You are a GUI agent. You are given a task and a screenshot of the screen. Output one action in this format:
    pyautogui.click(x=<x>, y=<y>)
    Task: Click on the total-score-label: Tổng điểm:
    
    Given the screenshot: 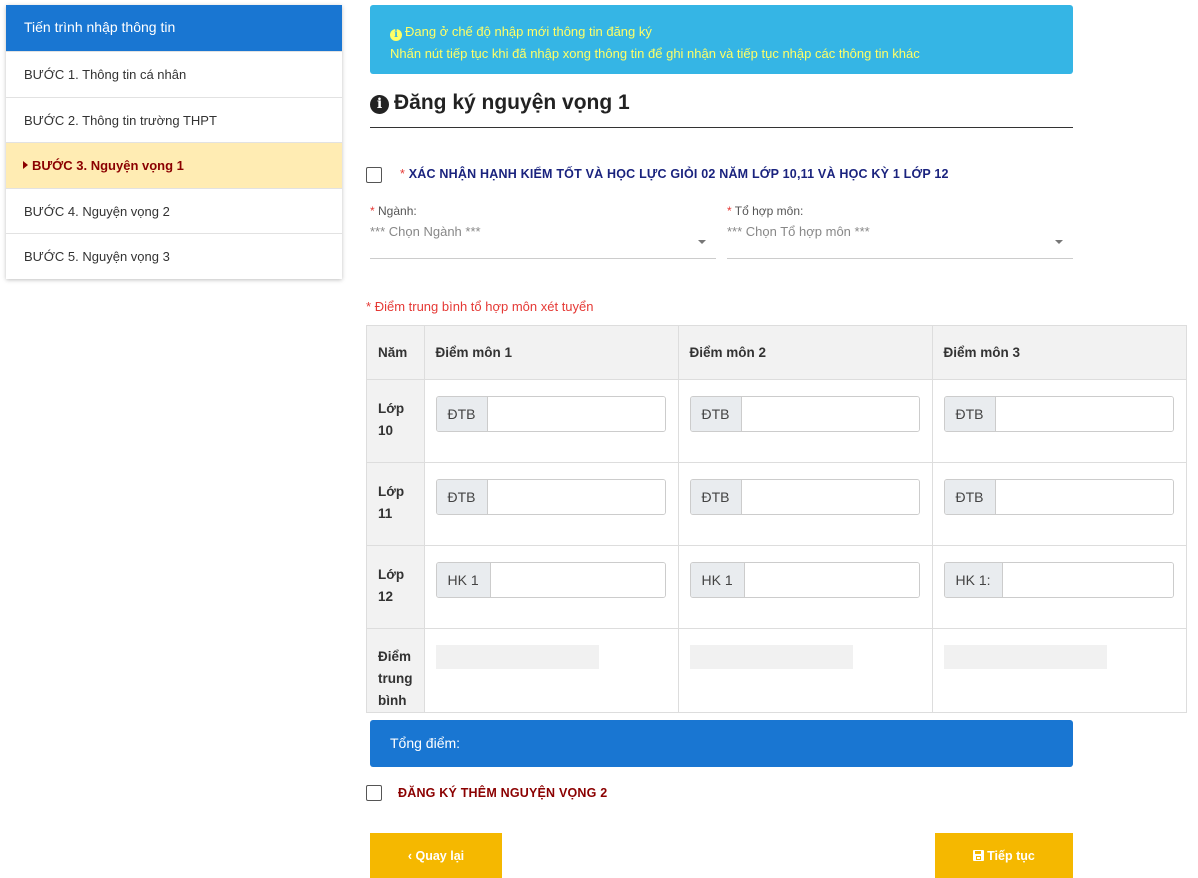 What is the action you would take?
    pyautogui.click(x=425, y=743)
    